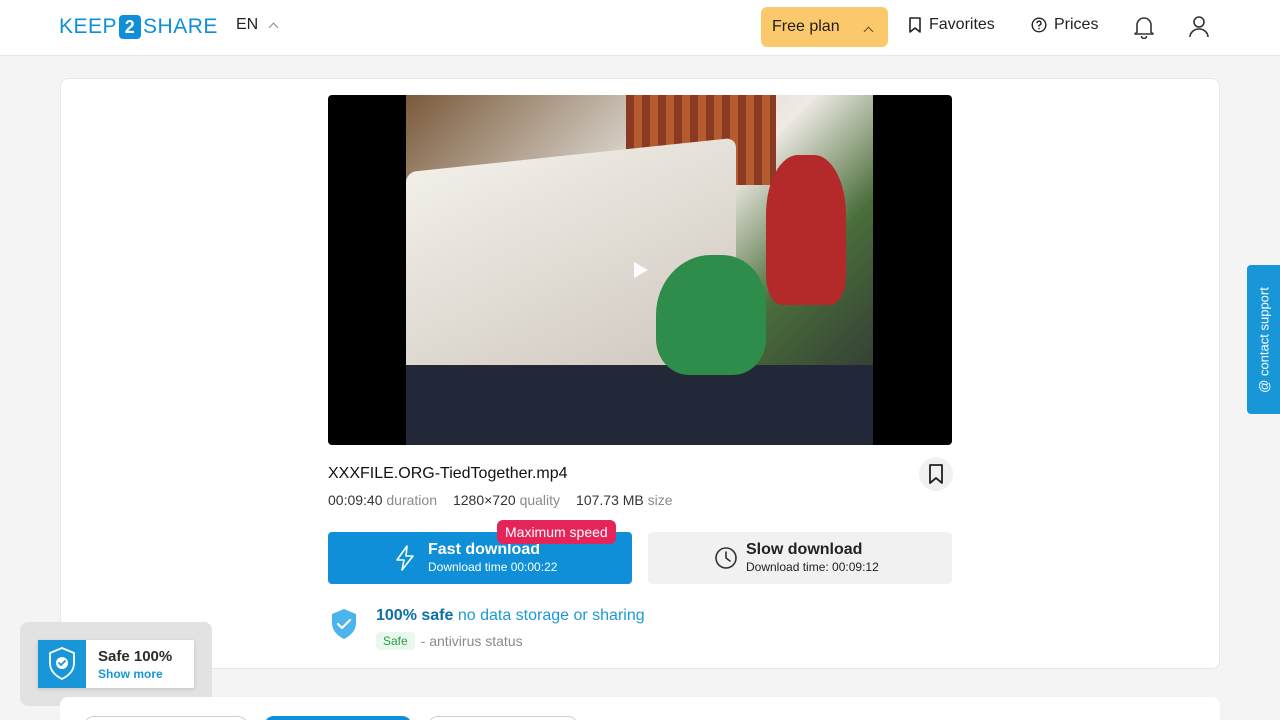  What do you see at coordinates (484, 500) in the screenshot?
I see `quality-value: 1280×720` at bounding box center [484, 500].